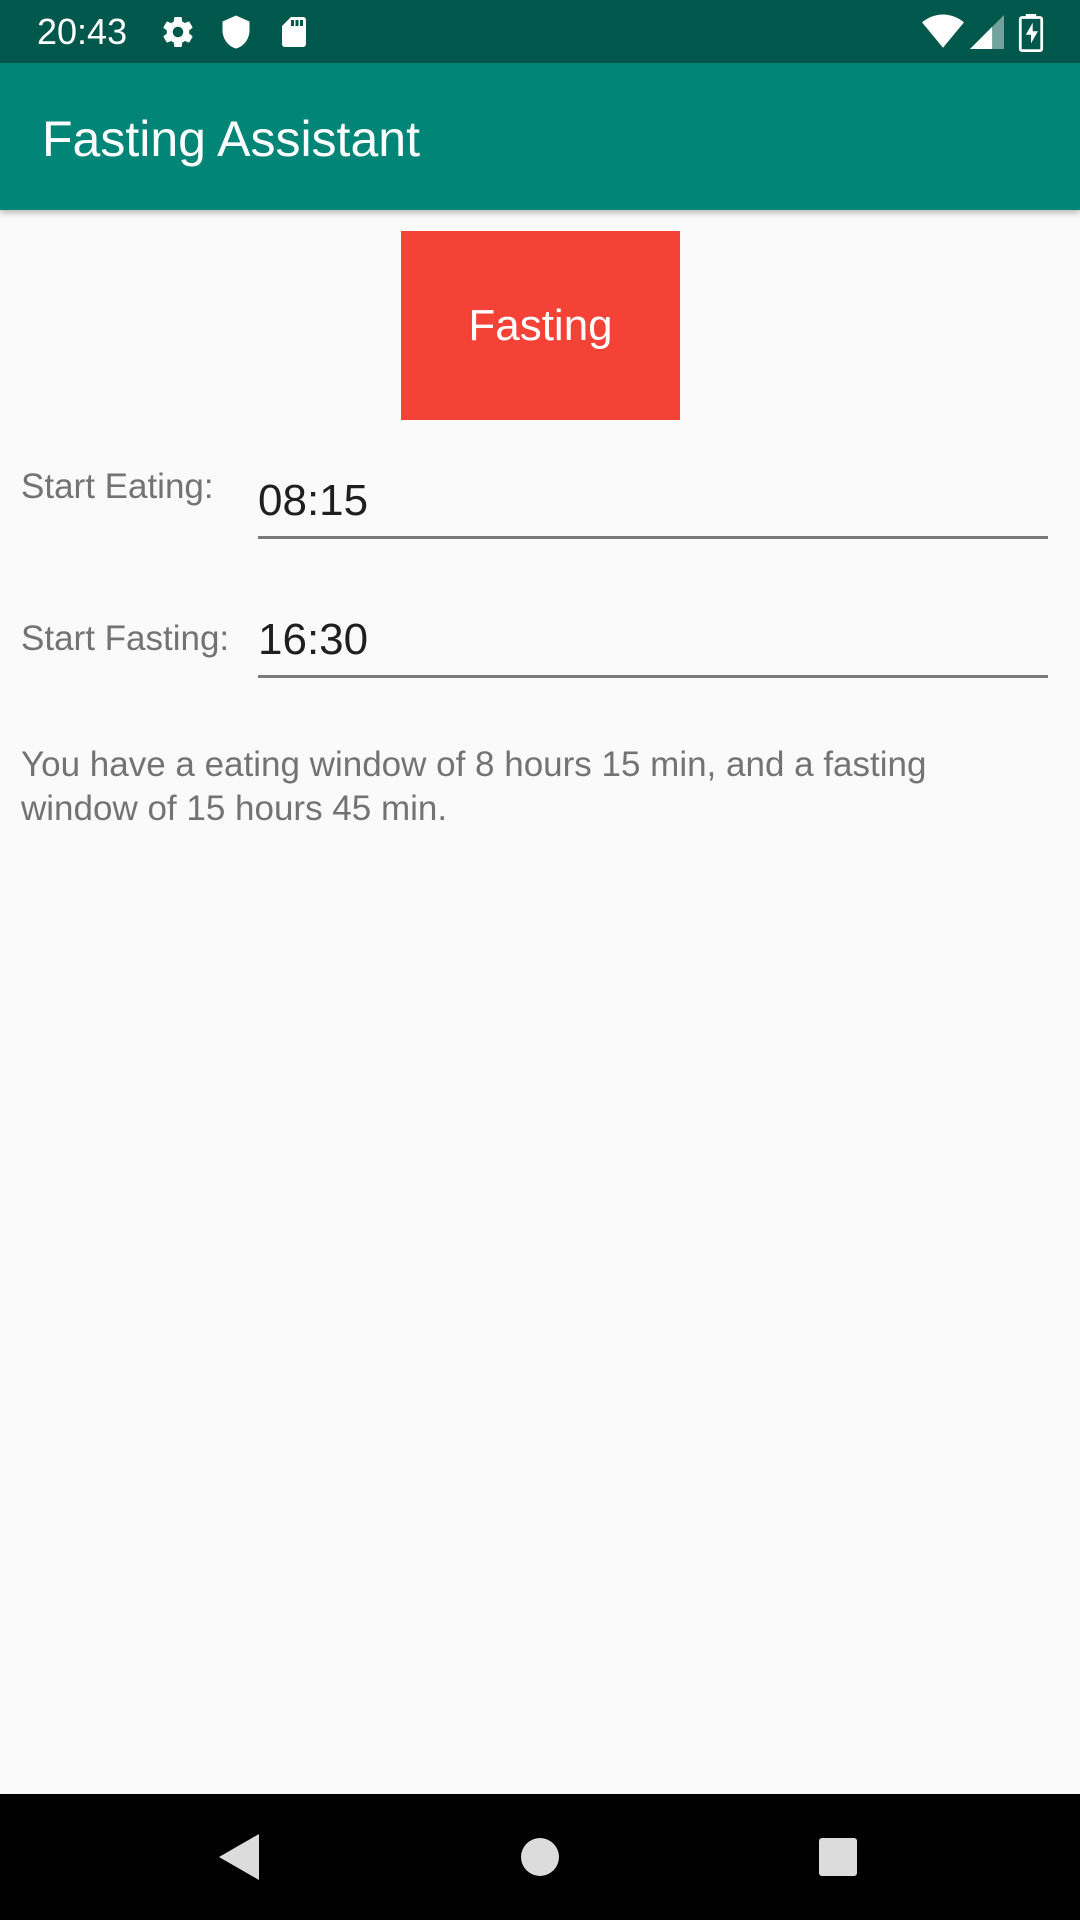  Describe the element at coordinates (1031, 33) in the screenshot. I see `battery-charging-icon` at that location.